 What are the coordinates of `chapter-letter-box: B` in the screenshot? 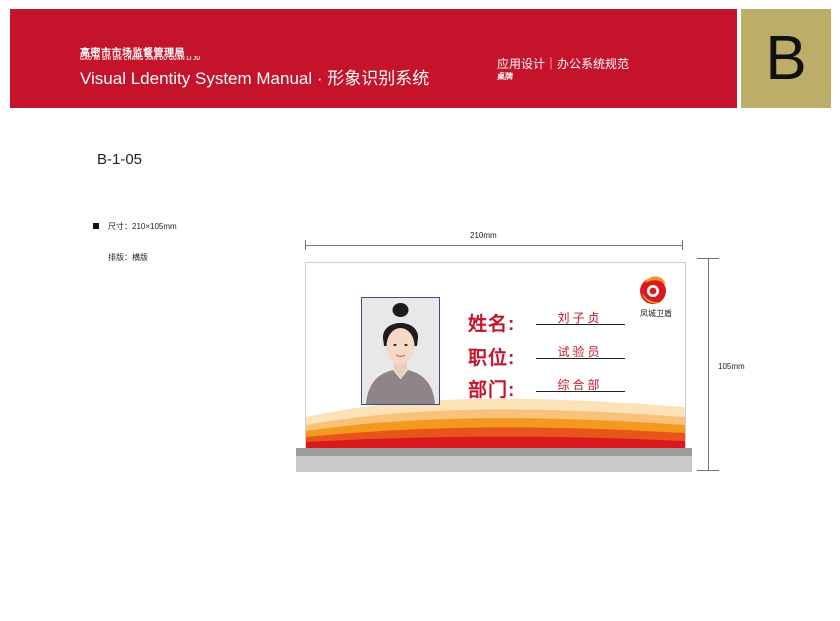 It's located at (786, 58).